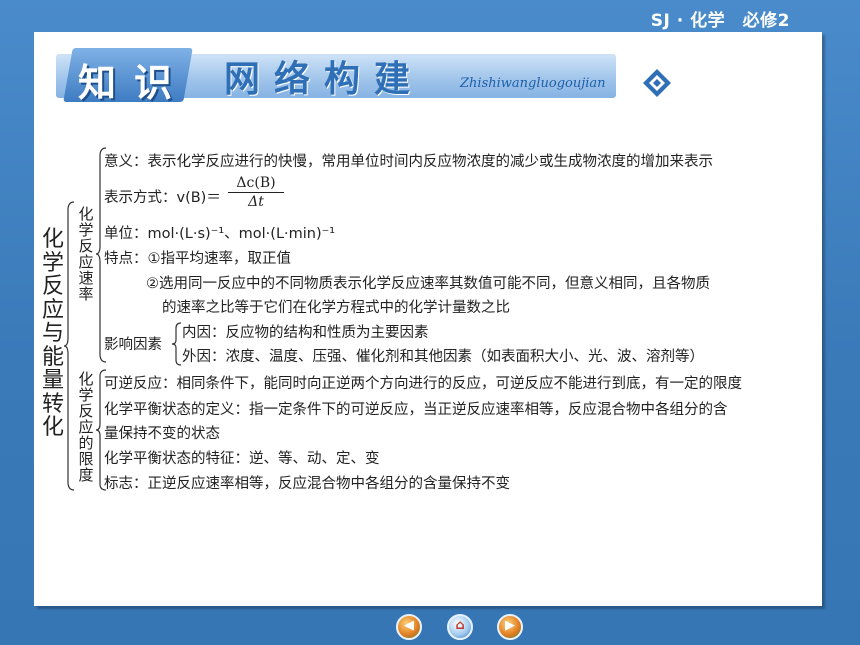  Describe the element at coordinates (52, 333) in the screenshot. I see `root-topic: 化学反应与能量转化` at that location.